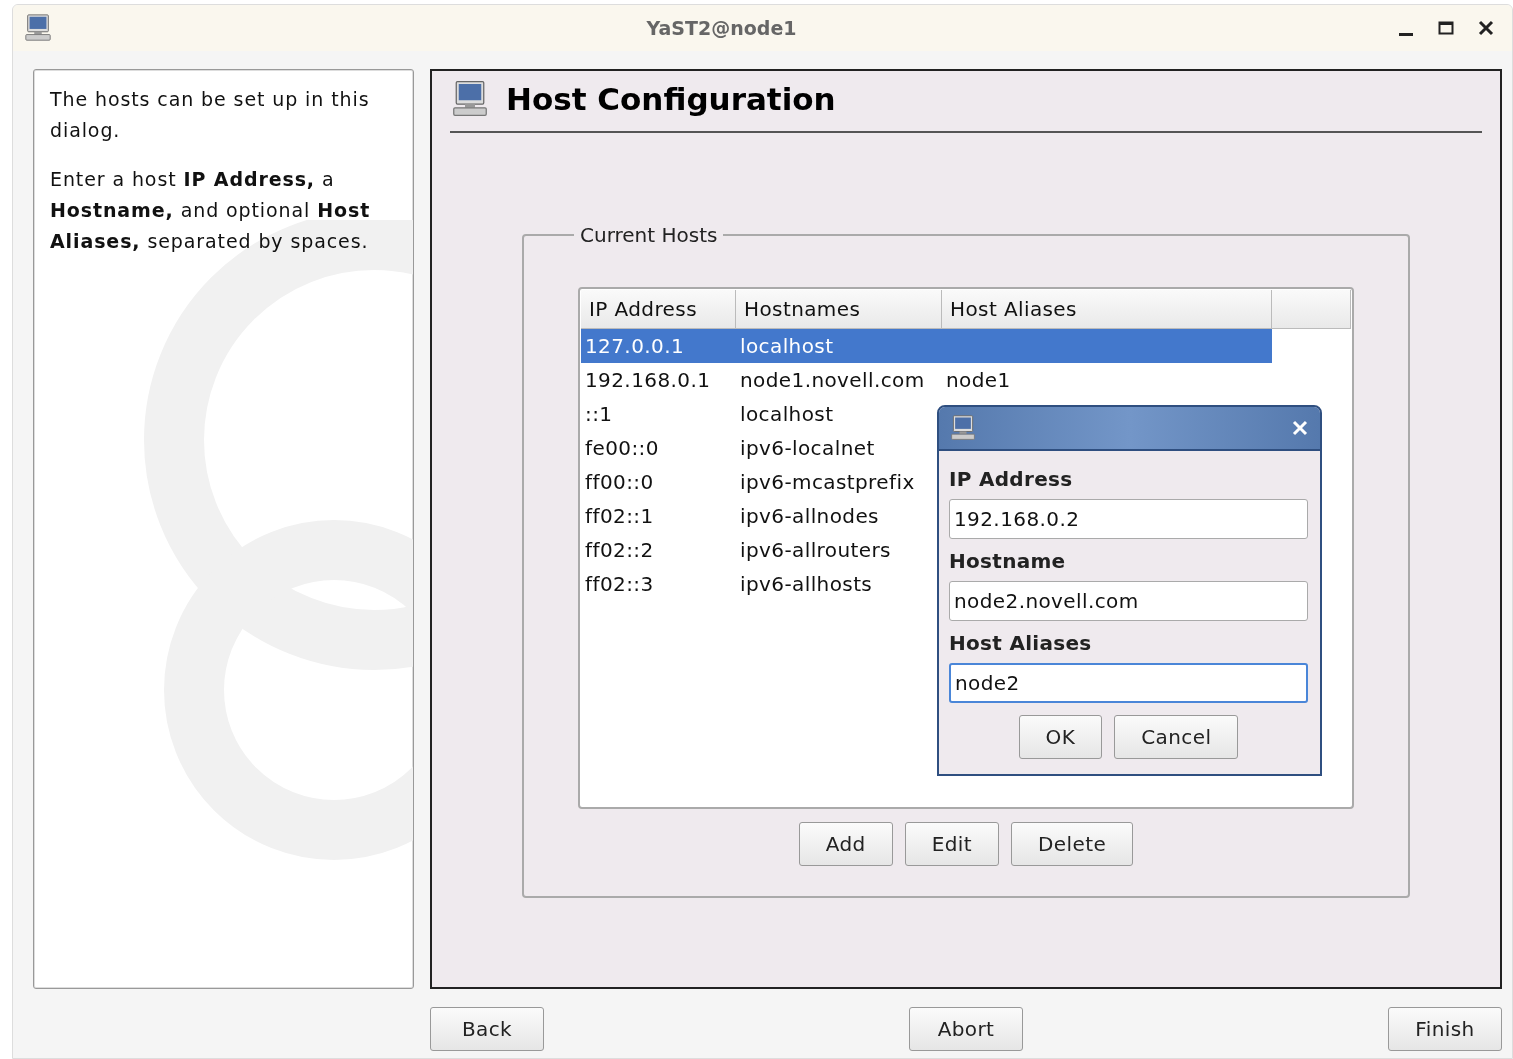 Image resolution: width=1513 pixels, height=1059 pixels. I want to click on table-action-button: Add, so click(845, 844).